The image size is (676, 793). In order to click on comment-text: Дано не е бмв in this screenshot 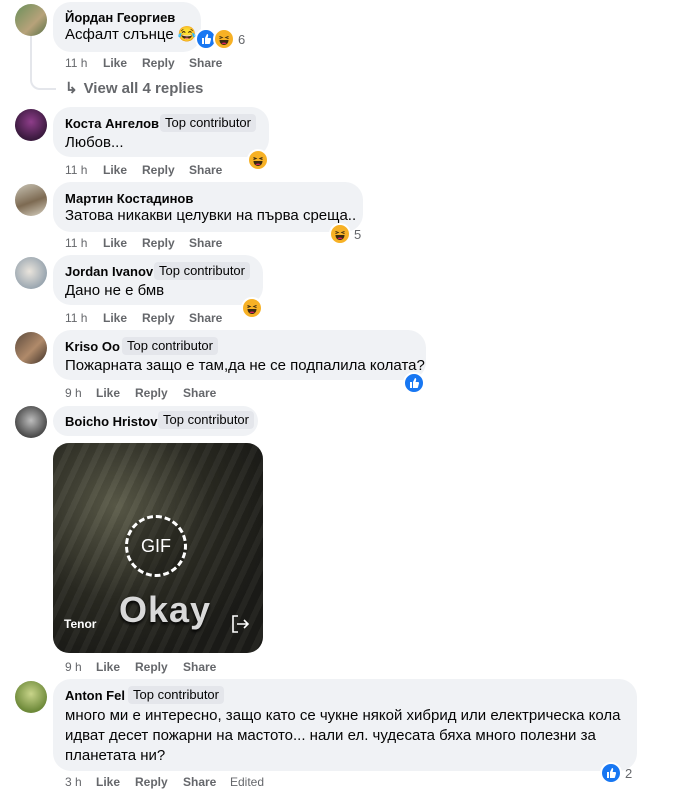, I will do `click(115, 290)`.